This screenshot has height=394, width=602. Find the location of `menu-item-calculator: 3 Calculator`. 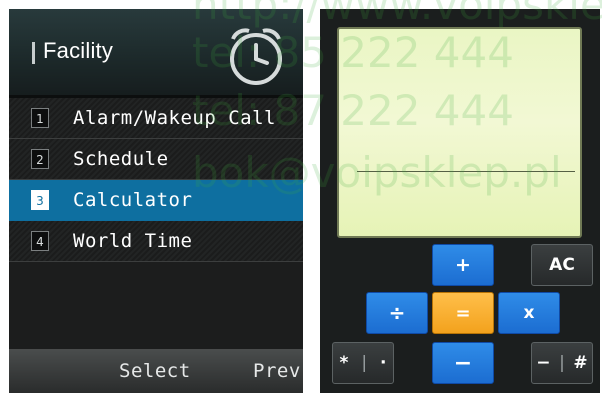

menu-item-calculator: 3 Calculator is located at coordinates (156, 200).